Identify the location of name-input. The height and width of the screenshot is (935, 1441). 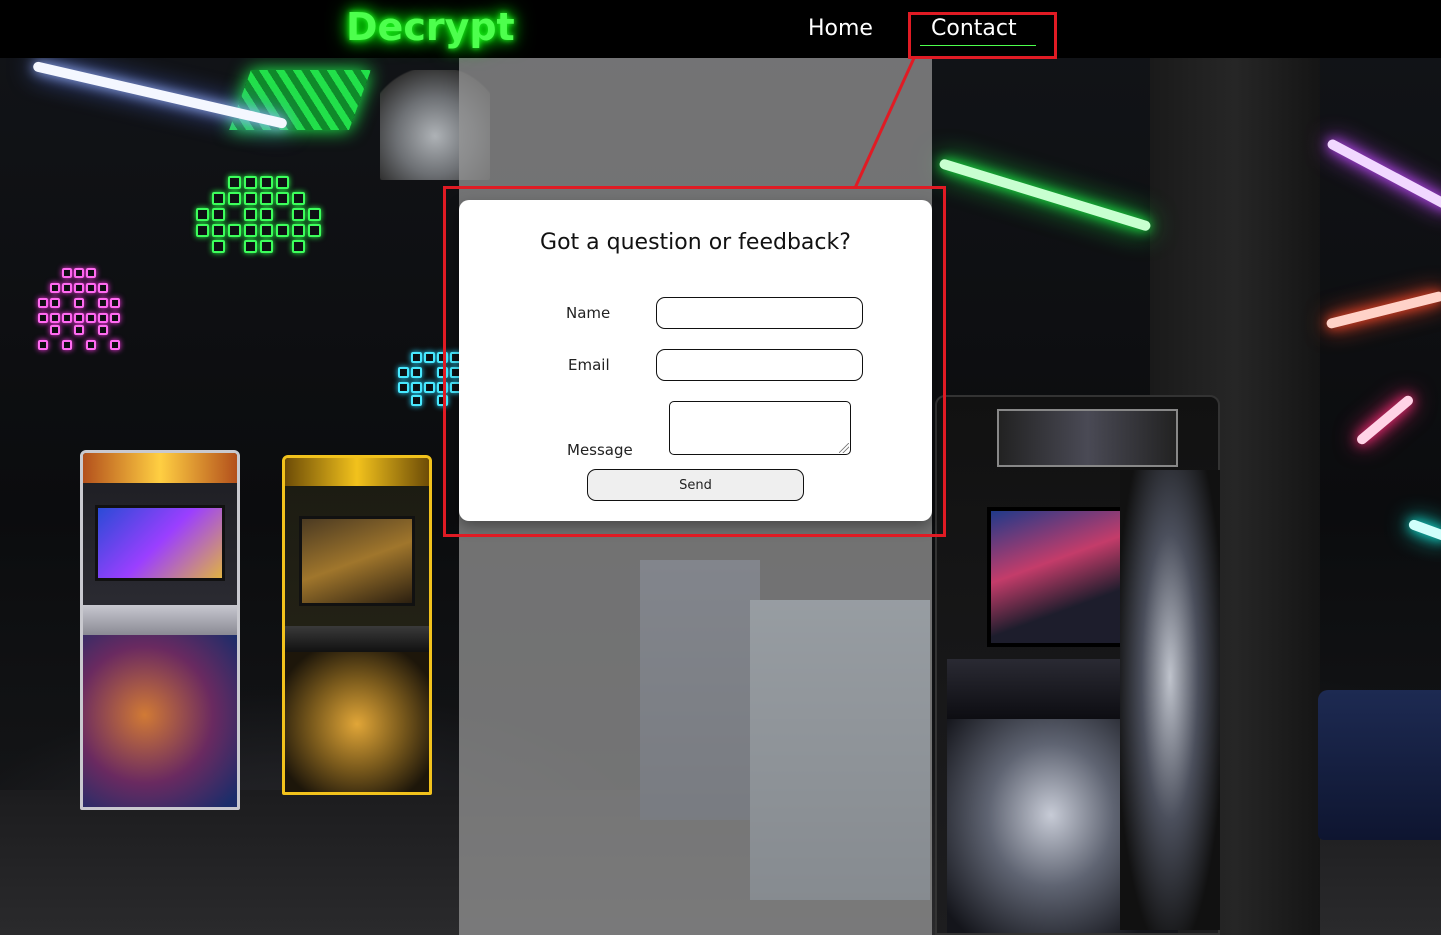
(759, 313).